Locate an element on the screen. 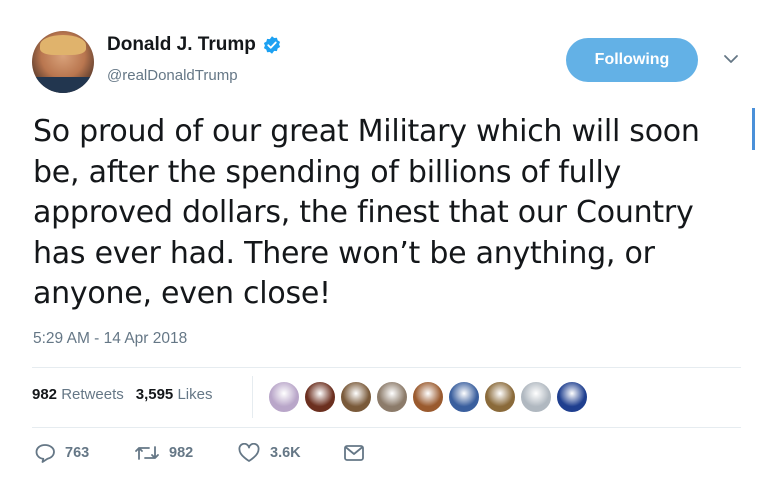 Image resolution: width=768 pixels, height=498 pixels. retweet-icon is located at coordinates (147, 453).